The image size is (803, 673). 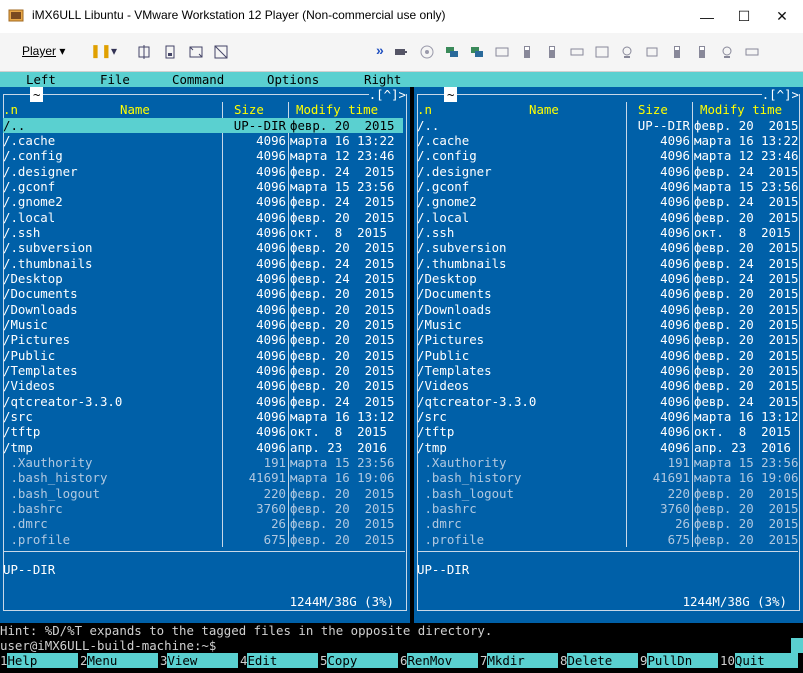 What do you see at coordinates (780, 95) in the screenshot?
I see `right-panel-top-right: .[^]>` at bounding box center [780, 95].